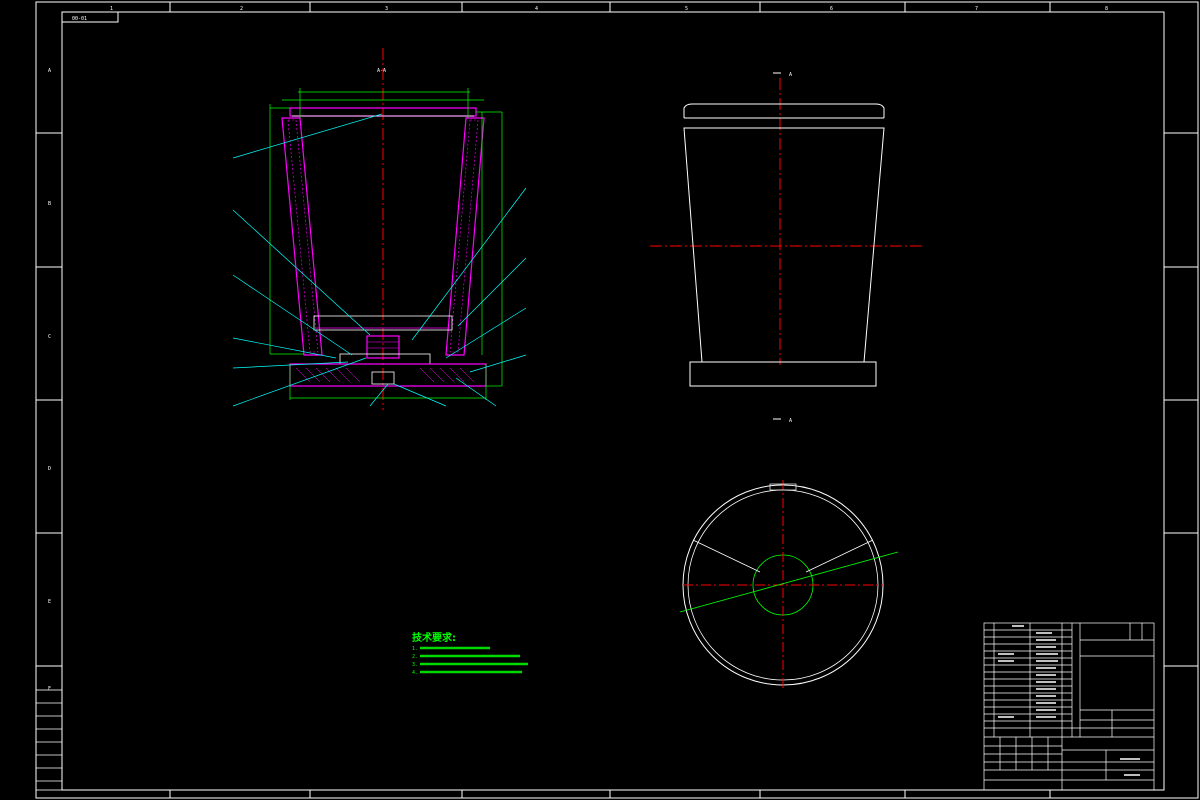 The height and width of the screenshot is (800, 1200). I want to click on zone-top-6: 6, so click(831, 9).